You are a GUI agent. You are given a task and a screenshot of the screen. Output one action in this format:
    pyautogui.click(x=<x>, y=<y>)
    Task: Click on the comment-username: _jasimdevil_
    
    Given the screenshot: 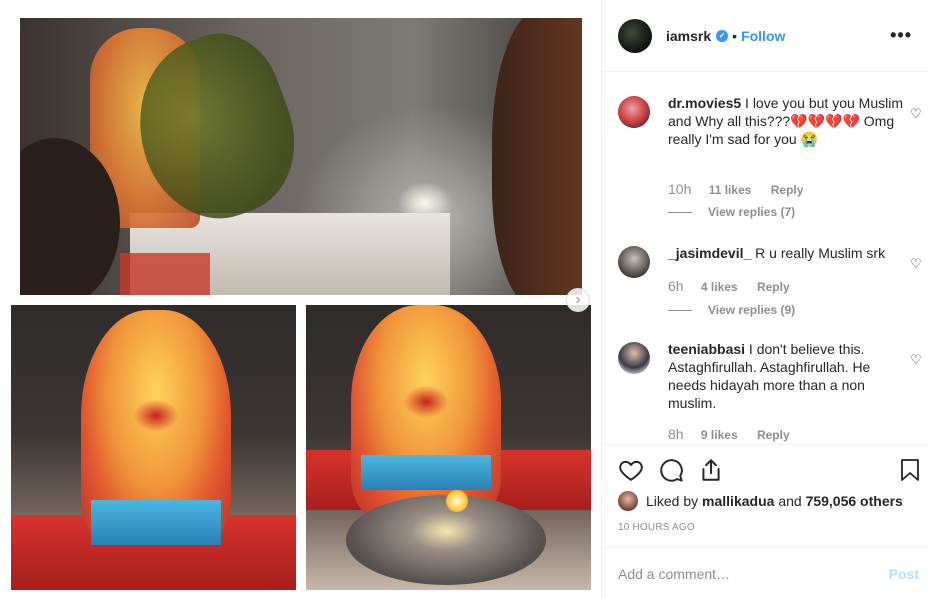 What is the action you would take?
    pyautogui.click(x=709, y=253)
    